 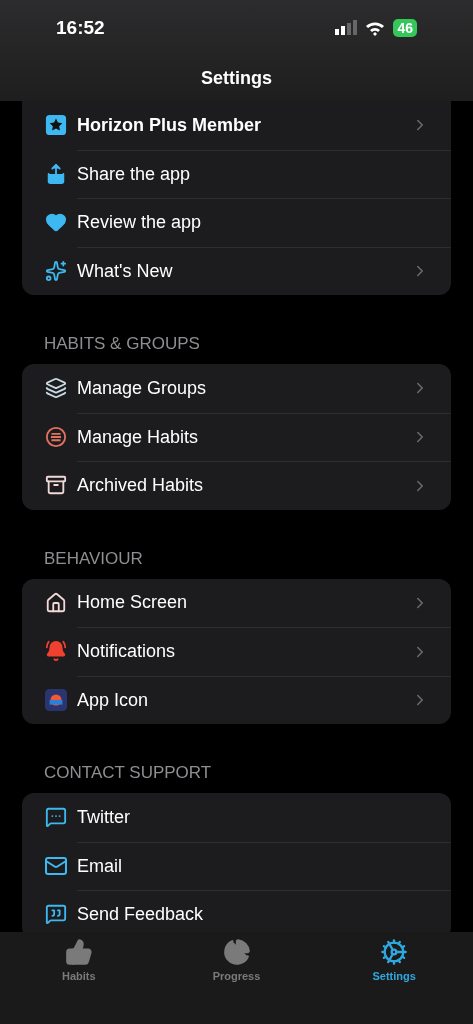 I want to click on settings-row: Manage Habits, so click(x=236, y=436).